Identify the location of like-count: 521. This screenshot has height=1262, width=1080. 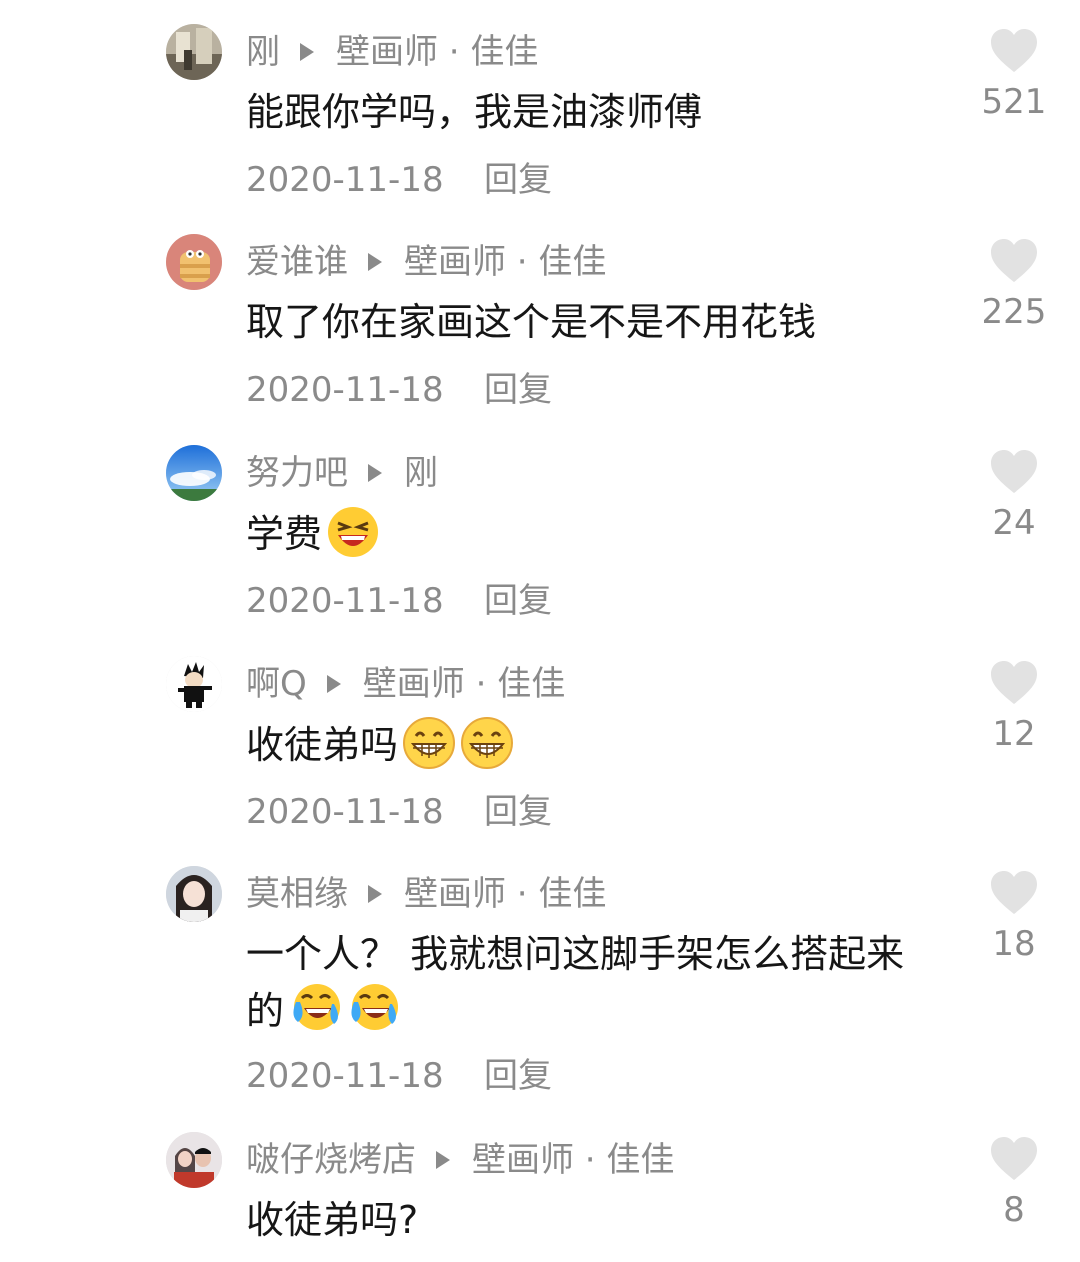
(1014, 102).